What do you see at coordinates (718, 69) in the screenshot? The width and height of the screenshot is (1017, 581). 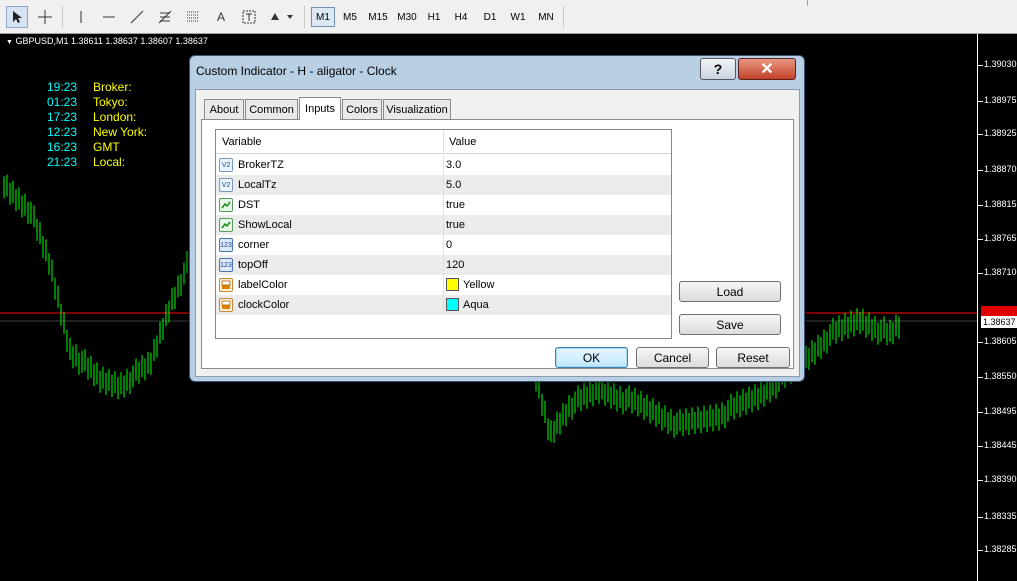 I see `help-button: ?` at bounding box center [718, 69].